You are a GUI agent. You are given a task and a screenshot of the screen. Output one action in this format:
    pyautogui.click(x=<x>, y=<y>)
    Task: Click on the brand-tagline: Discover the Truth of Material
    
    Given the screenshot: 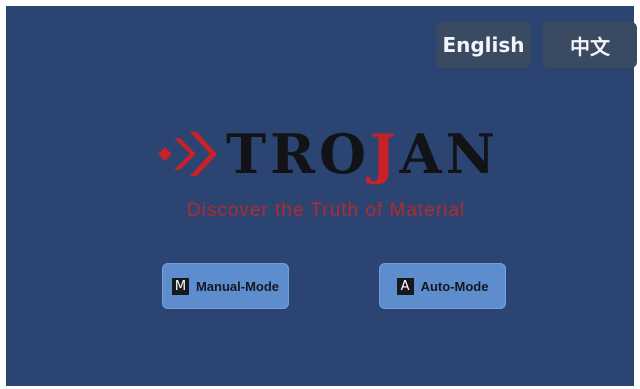 What is the action you would take?
    pyautogui.click(x=326, y=210)
    